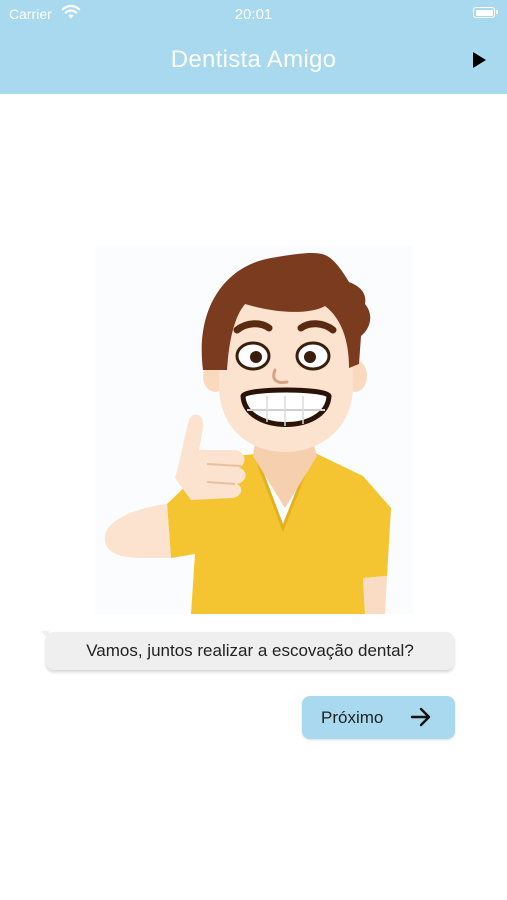  I want to click on page-title: Dentista Amigo, so click(253, 59).